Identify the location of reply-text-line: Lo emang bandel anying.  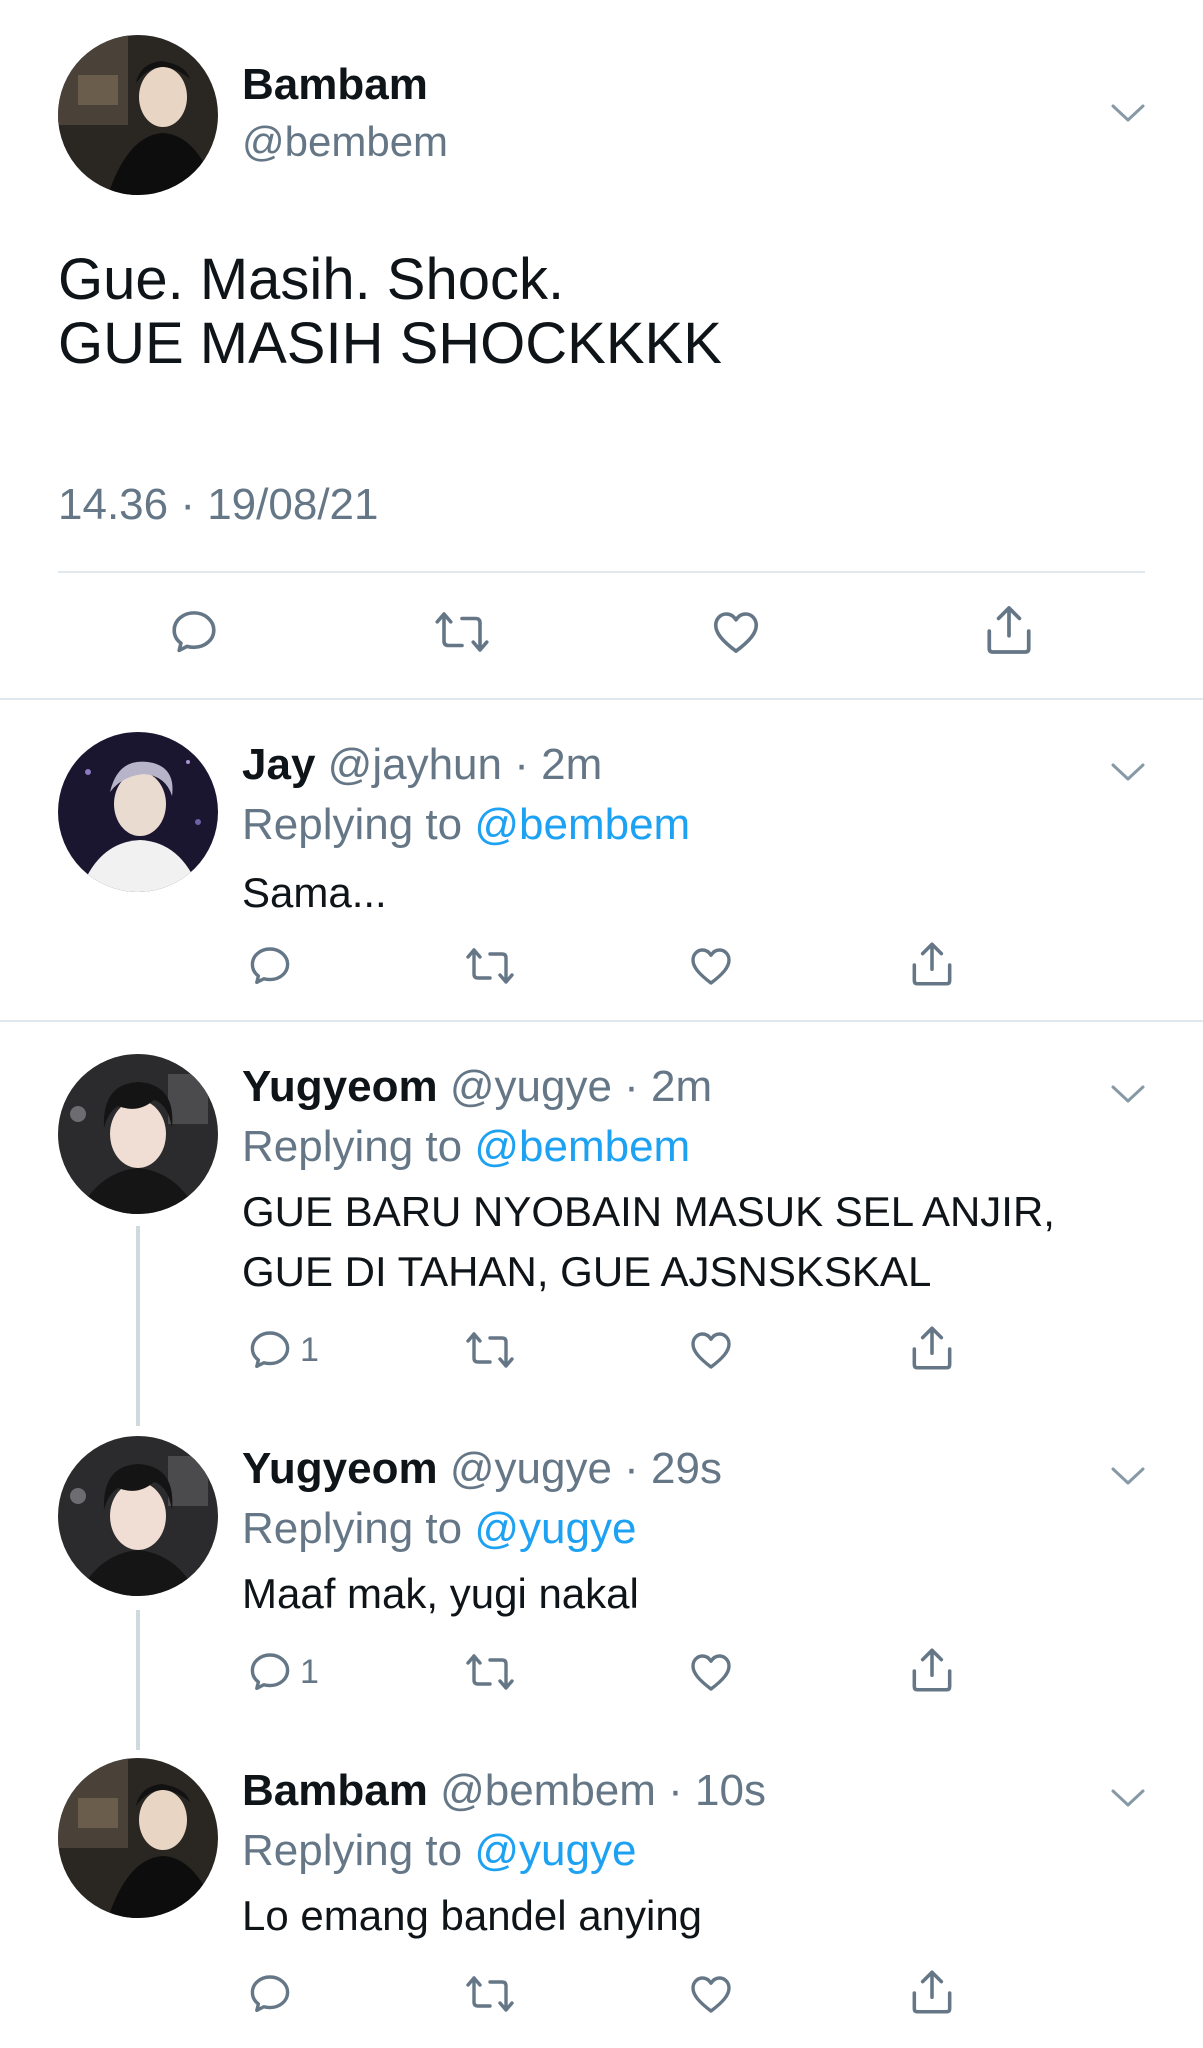
(472, 1915).